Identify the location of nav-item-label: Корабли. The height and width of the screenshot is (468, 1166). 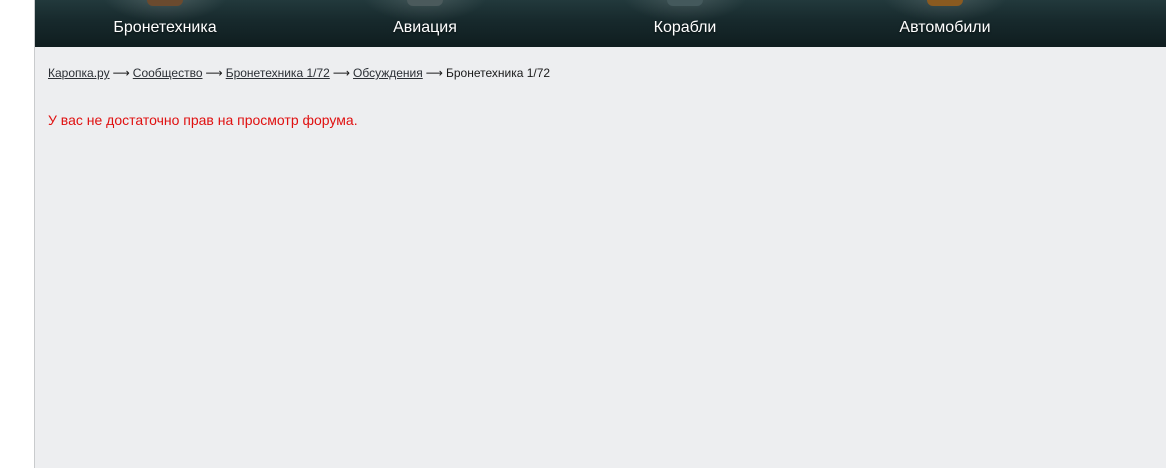
(685, 27).